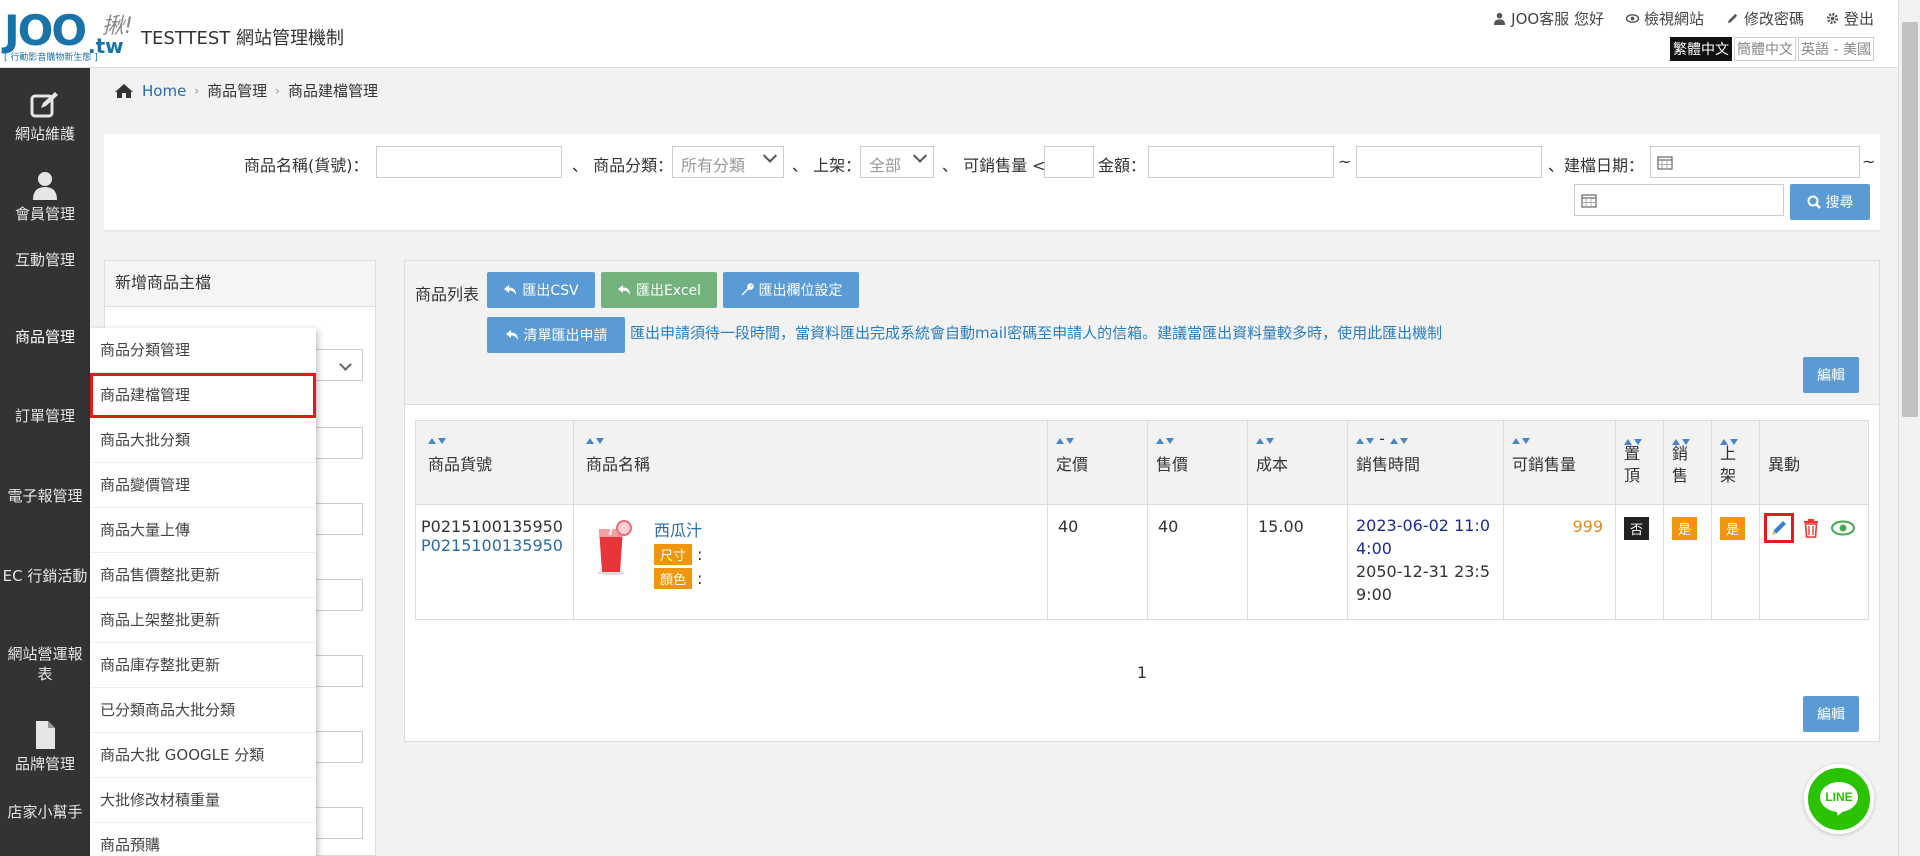  I want to click on breadcrumb-level1: 商品管理, so click(237, 90).